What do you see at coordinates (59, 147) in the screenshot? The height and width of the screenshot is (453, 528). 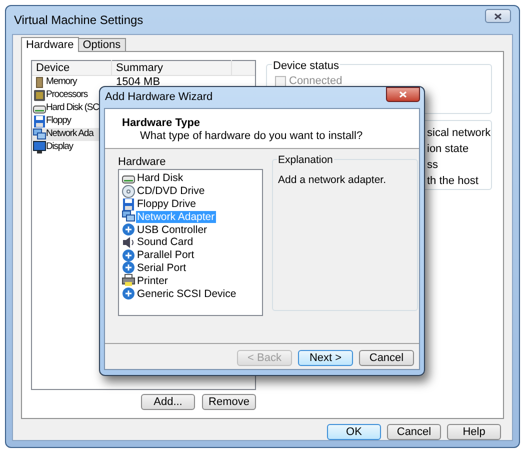 I see `device-name: Display` at bounding box center [59, 147].